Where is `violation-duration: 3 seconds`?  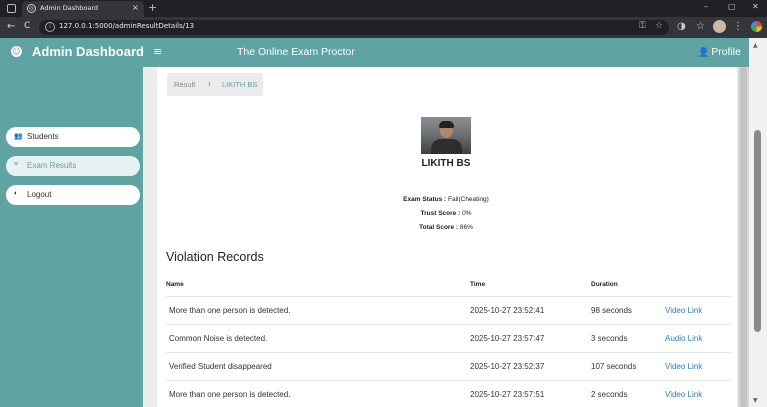
violation-duration: 3 seconds is located at coordinates (609, 338).